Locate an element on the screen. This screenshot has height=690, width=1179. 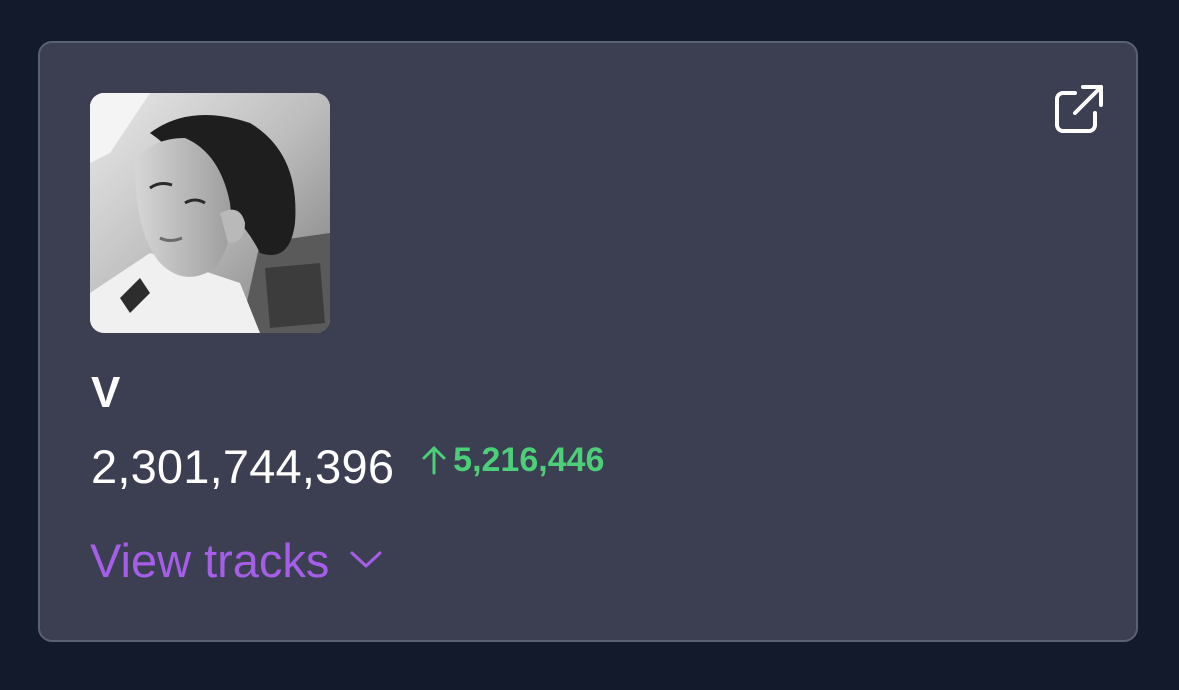
daily-gain-badge: 5,216,446 is located at coordinates (512, 460).